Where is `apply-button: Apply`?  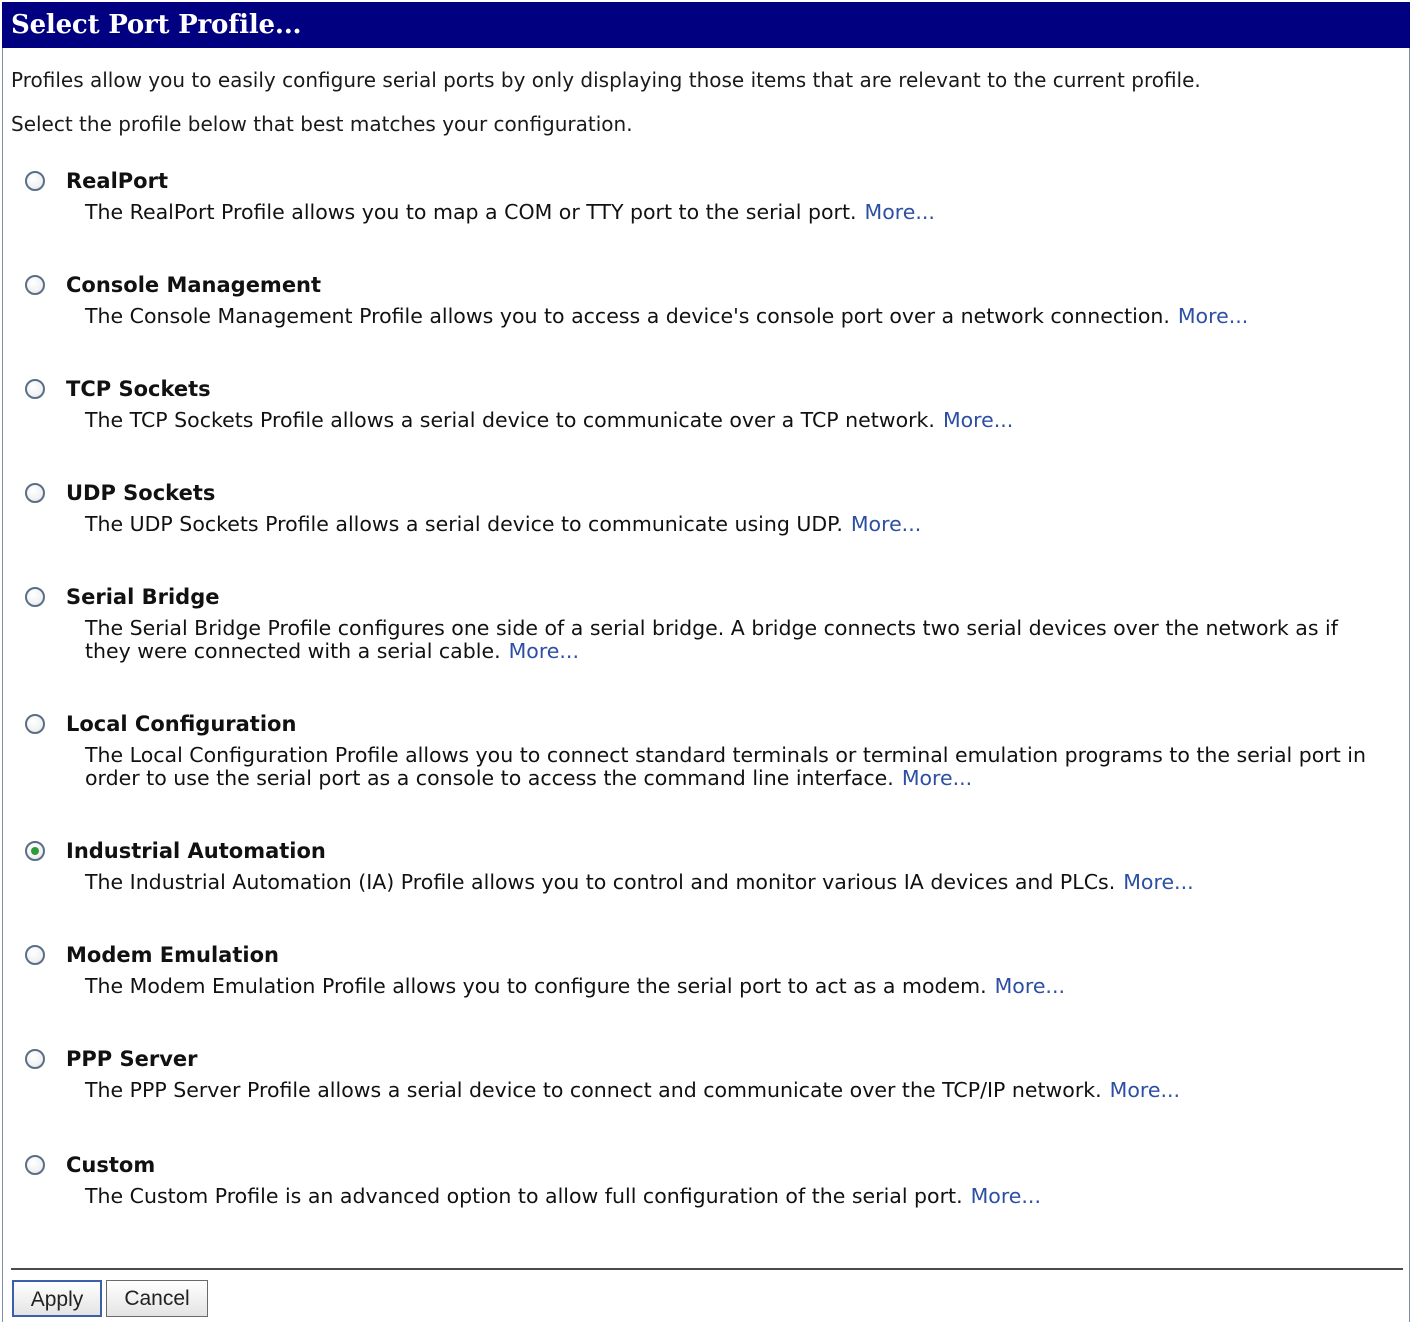
apply-button: Apply is located at coordinates (57, 1298).